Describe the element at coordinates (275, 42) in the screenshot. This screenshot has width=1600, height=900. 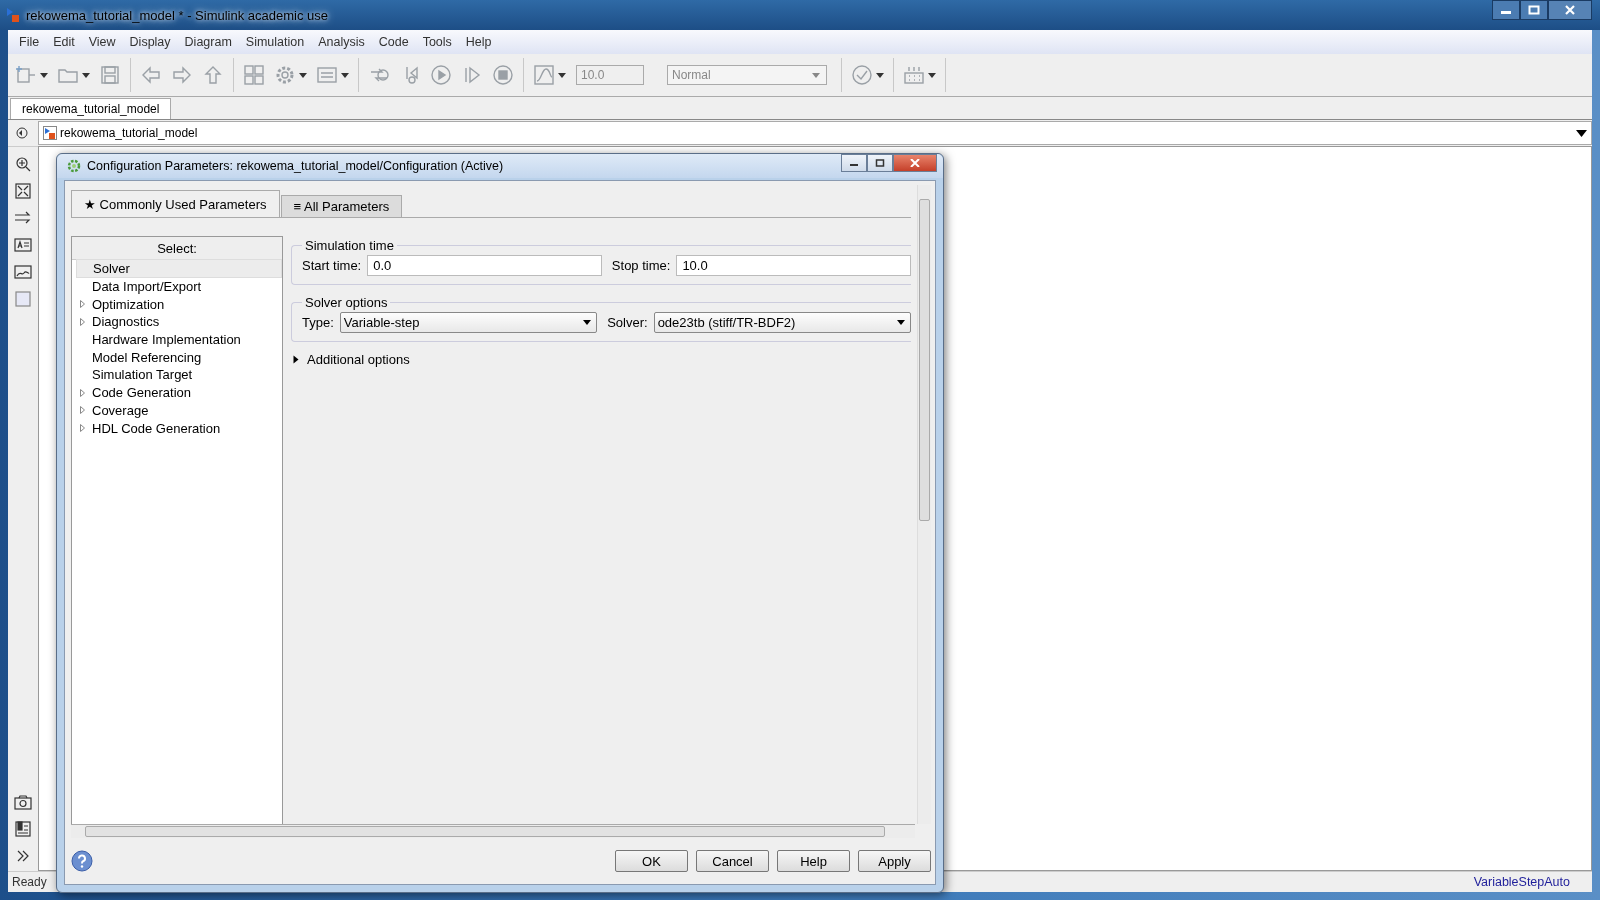
I see `menu-item: Simulation` at that location.